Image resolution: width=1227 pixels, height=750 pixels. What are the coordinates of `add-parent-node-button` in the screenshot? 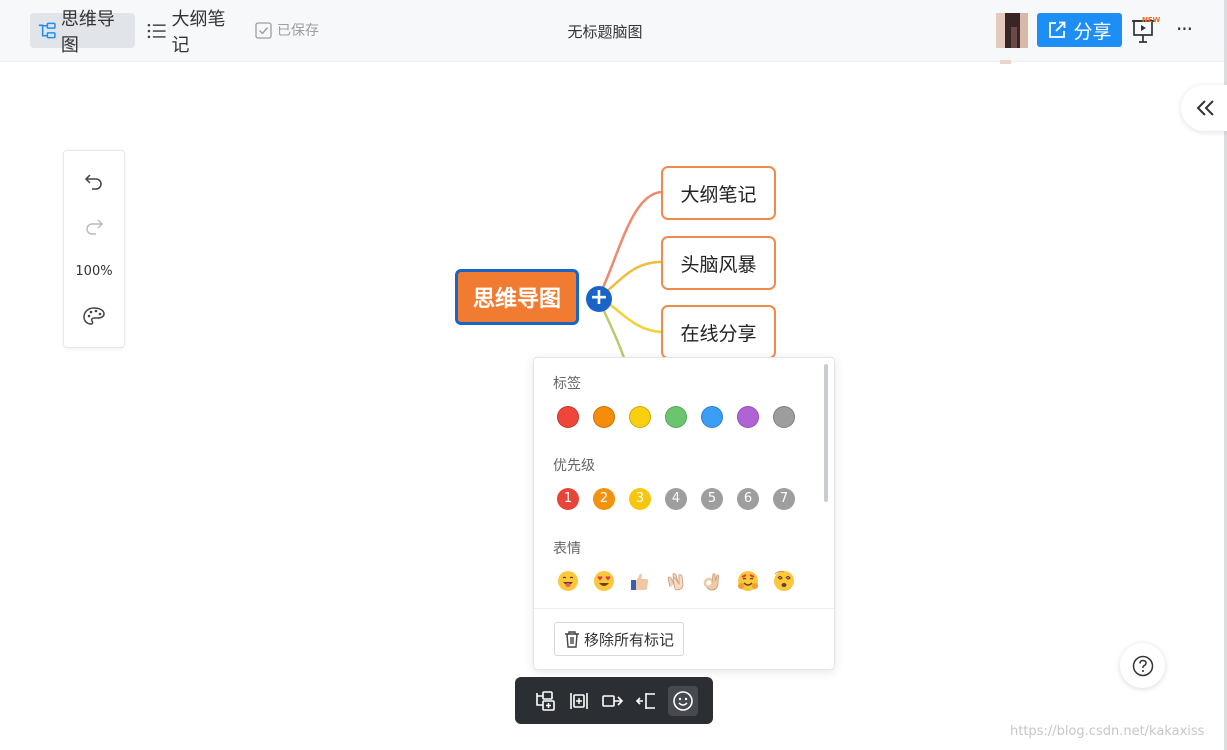 It's located at (647, 701).